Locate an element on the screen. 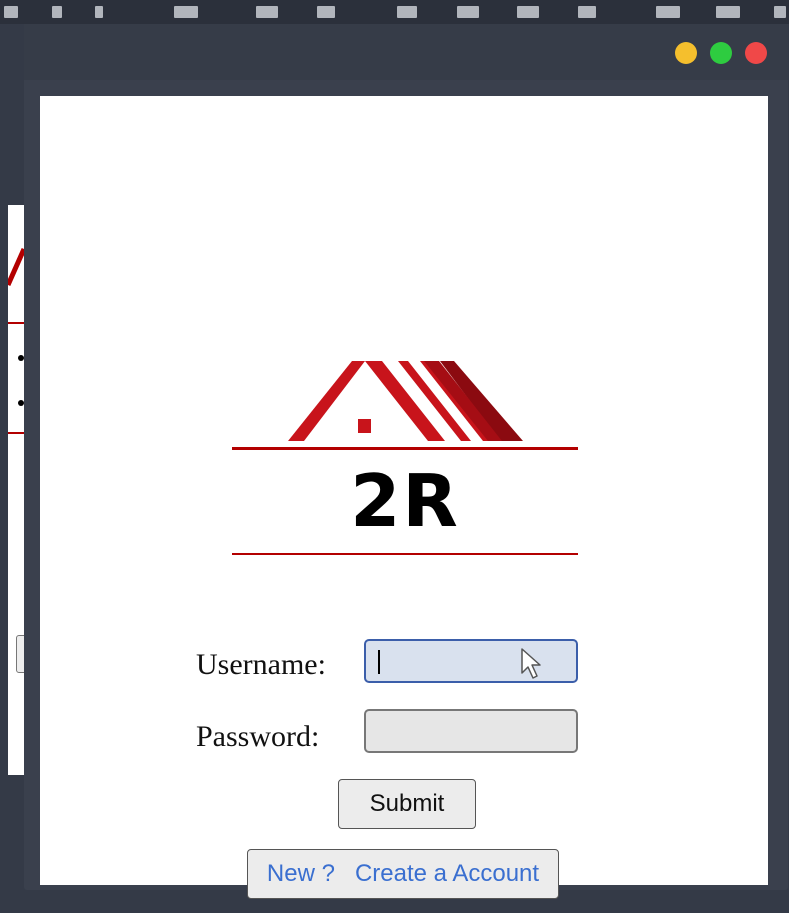 The width and height of the screenshot is (789, 913). minimize-button is located at coordinates (686, 53).